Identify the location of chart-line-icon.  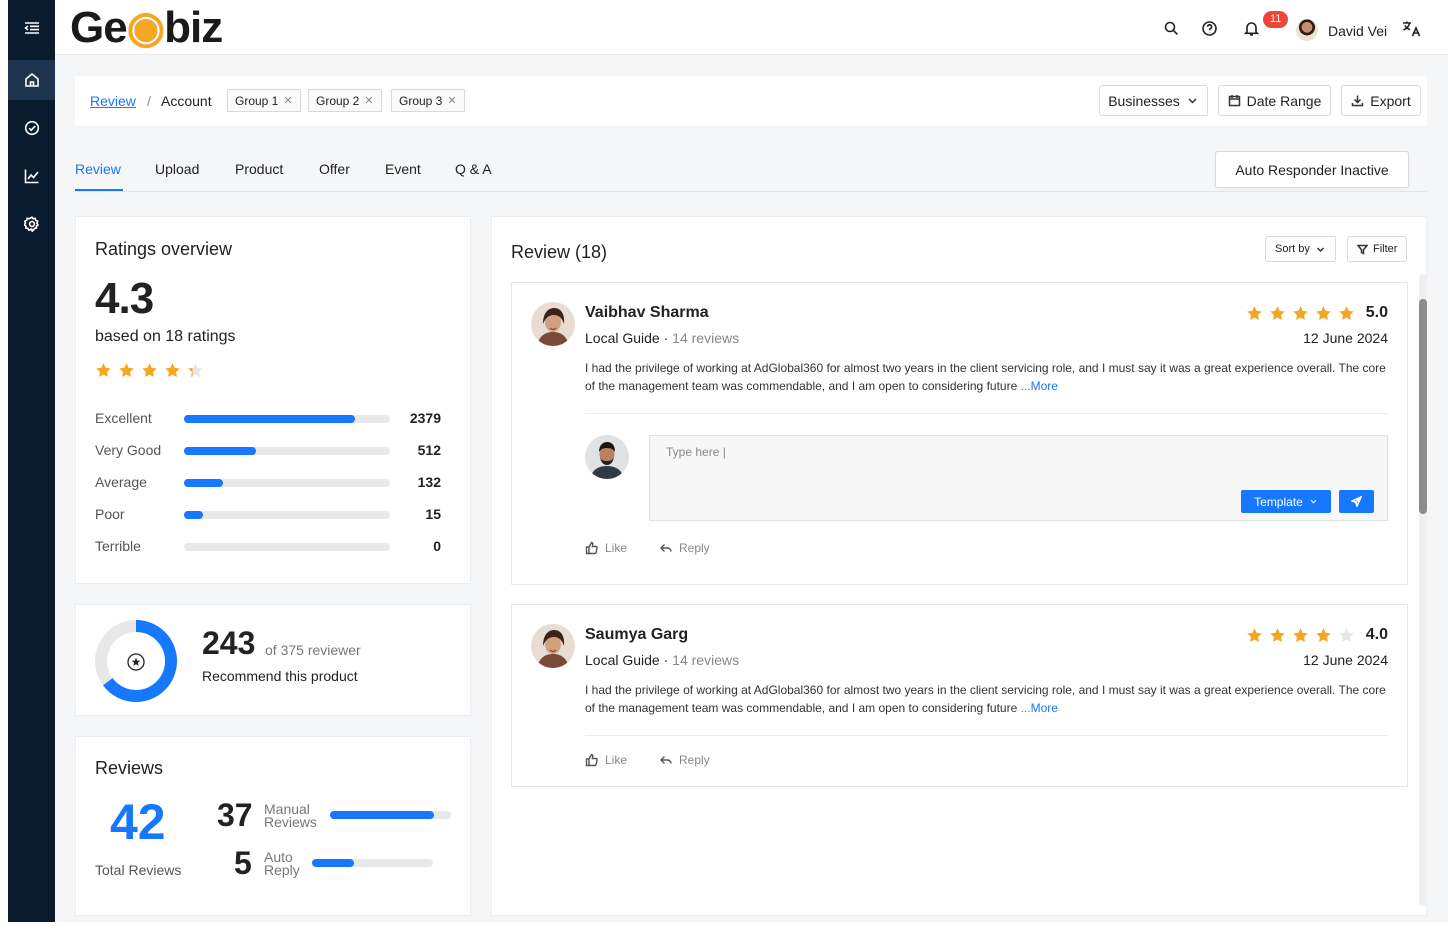
(31, 176).